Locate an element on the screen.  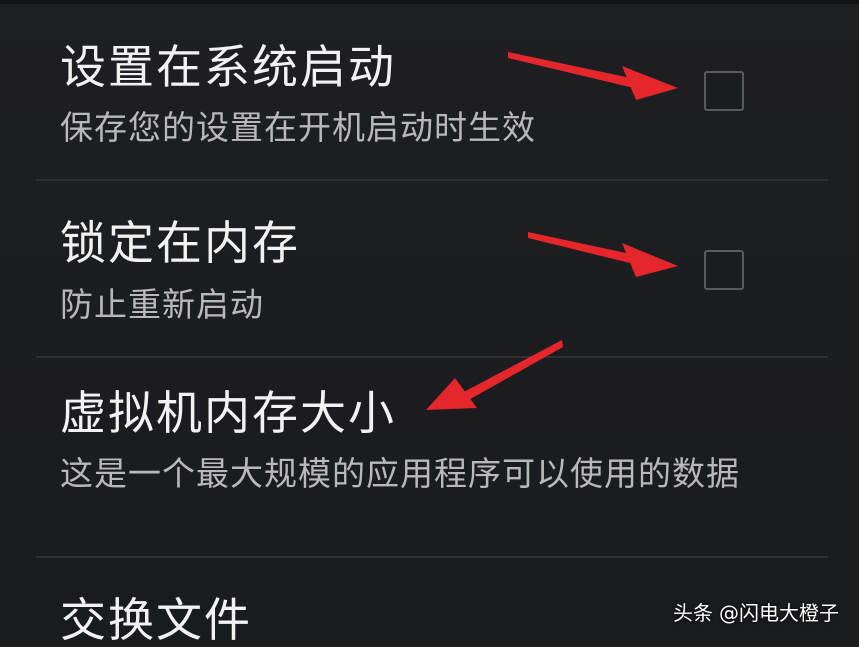
watermark-author: @闪电大橙子 is located at coordinates (779, 613).